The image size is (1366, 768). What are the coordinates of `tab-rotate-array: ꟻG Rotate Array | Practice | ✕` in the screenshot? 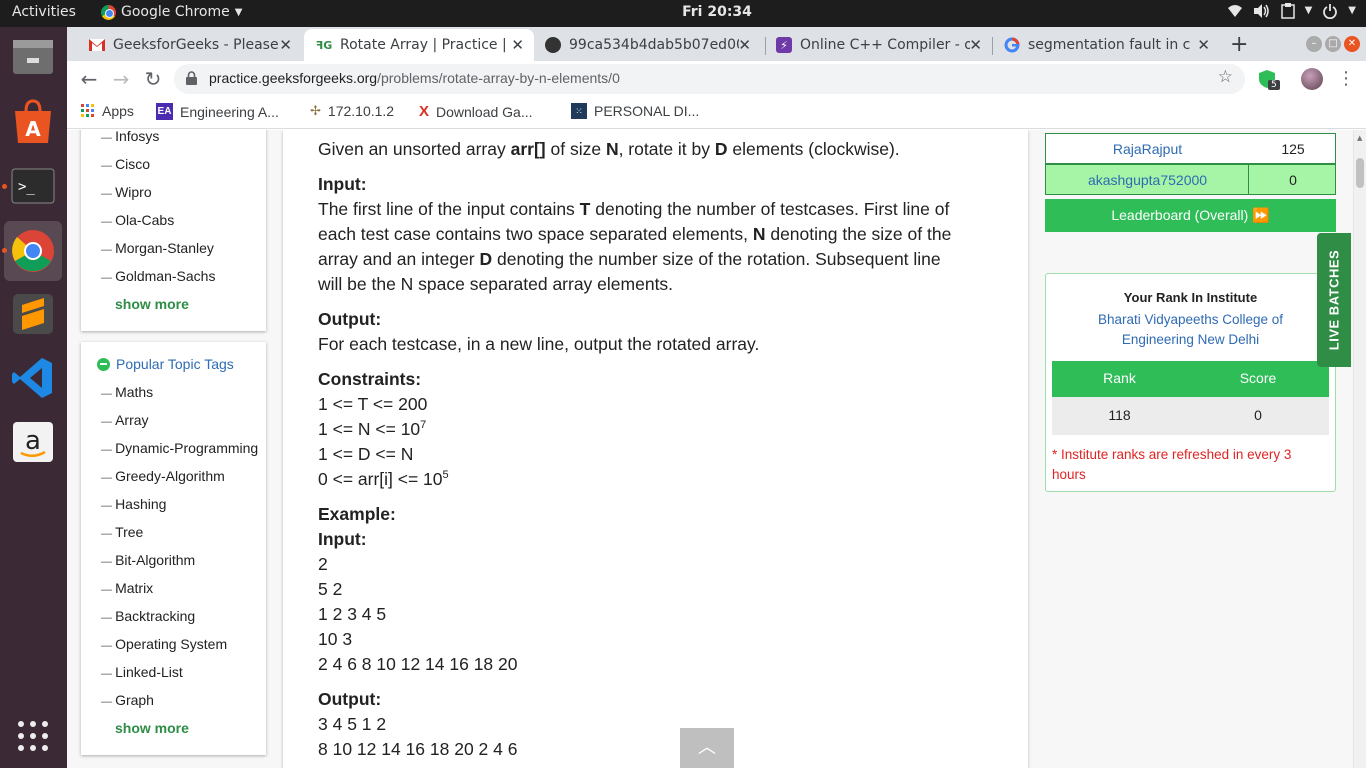 It's located at (419, 45).